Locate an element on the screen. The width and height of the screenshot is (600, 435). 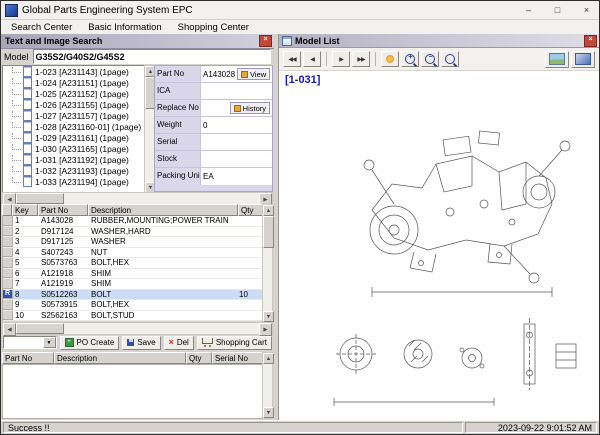
col-header-key: Key is located at coordinates (25, 210).